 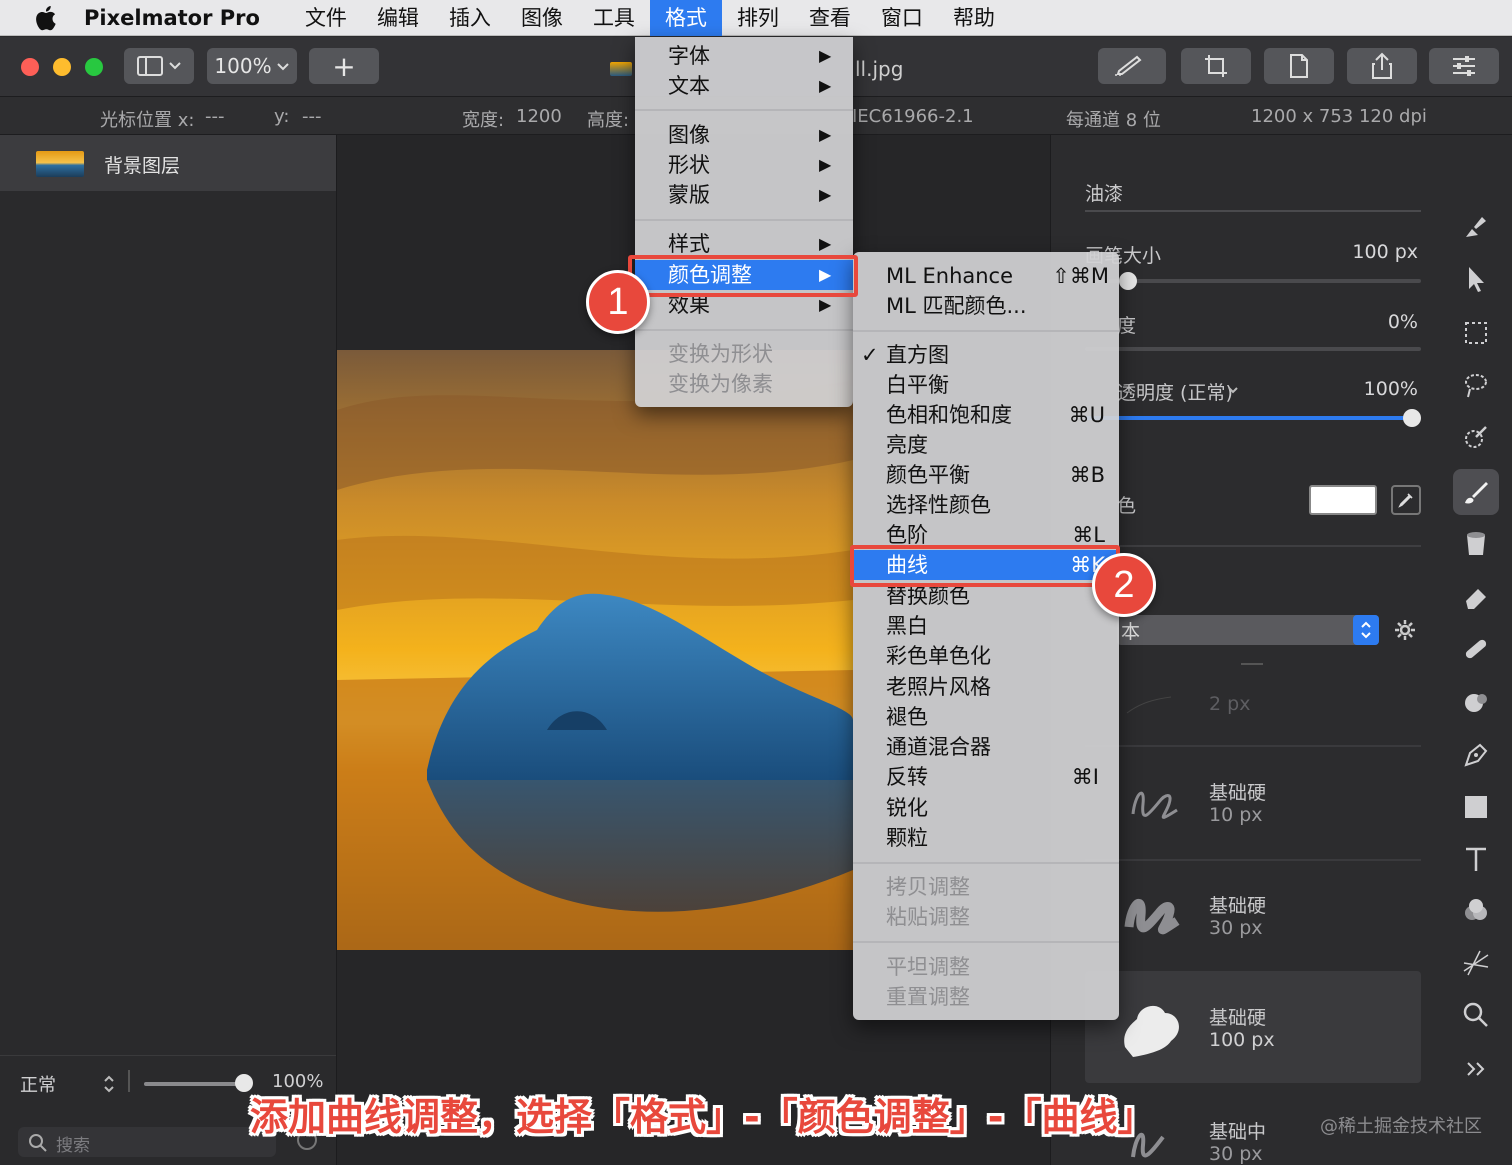 I want to click on menu-help: 帮助, so click(x=974, y=18).